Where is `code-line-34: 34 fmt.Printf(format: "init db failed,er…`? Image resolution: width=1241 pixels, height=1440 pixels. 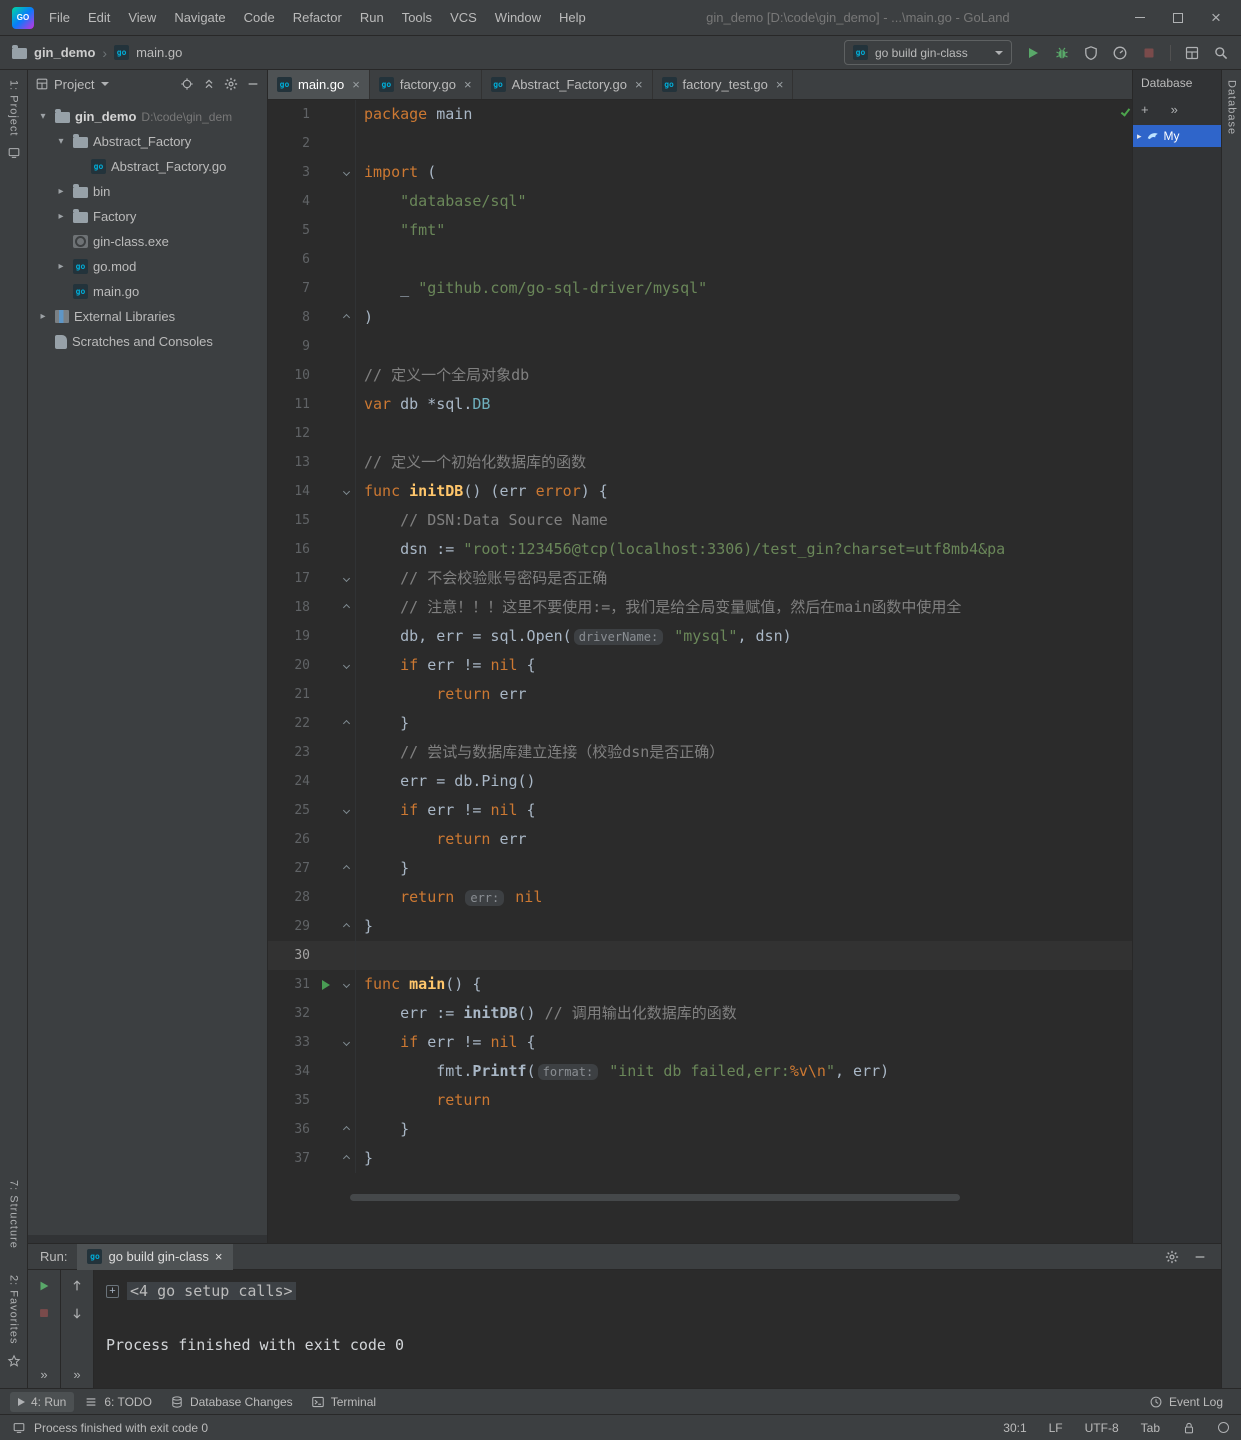 code-line-34: 34 fmt.Printf(format: "init db failed,er… is located at coordinates (700, 1071).